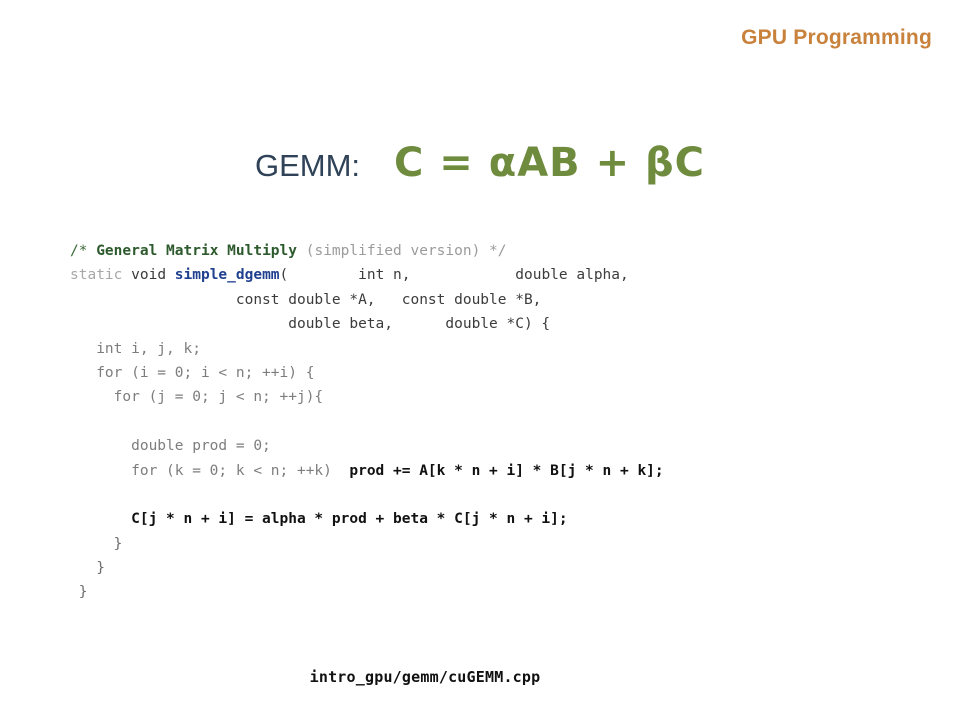  What do you see at coordinates (196, 251) in the screenshot?
I see `code-token: General Matrix Multiply` at bounding box center [196, 251].